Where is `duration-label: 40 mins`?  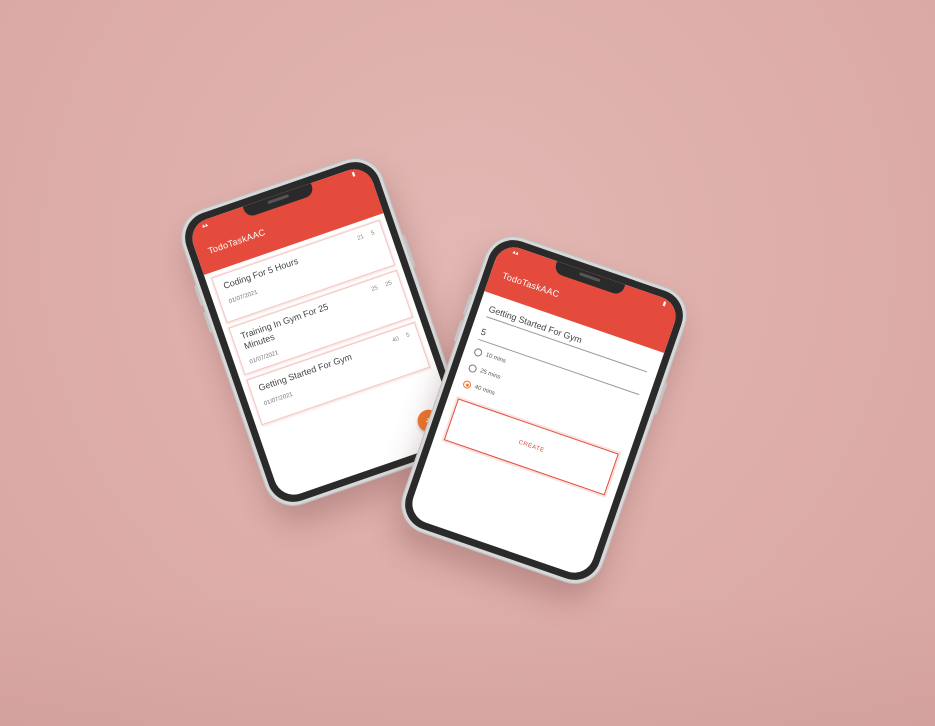 duration-label: 40 mins is located at coordinates (484, 390).